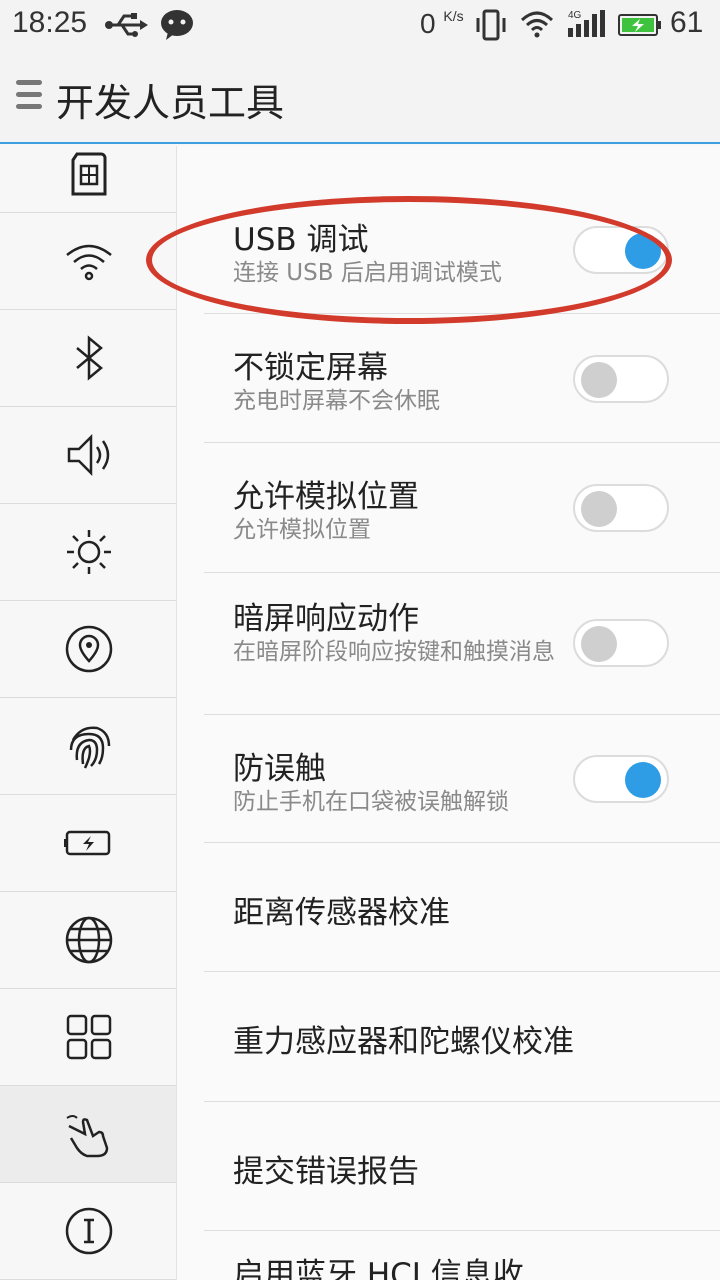  What do you see at coordinates (50, 22) in the screenshot?
I see `status-time: 18:25` at bounding box center [50, 22].